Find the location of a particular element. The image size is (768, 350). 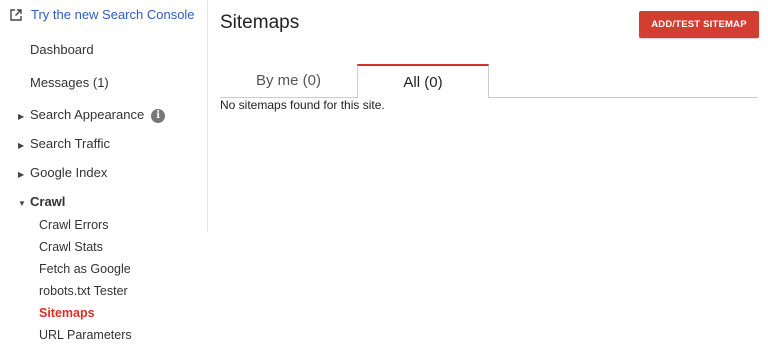

sidebar-subitem-url-parameters: URL Parameters is located at coordinates (85, 335).